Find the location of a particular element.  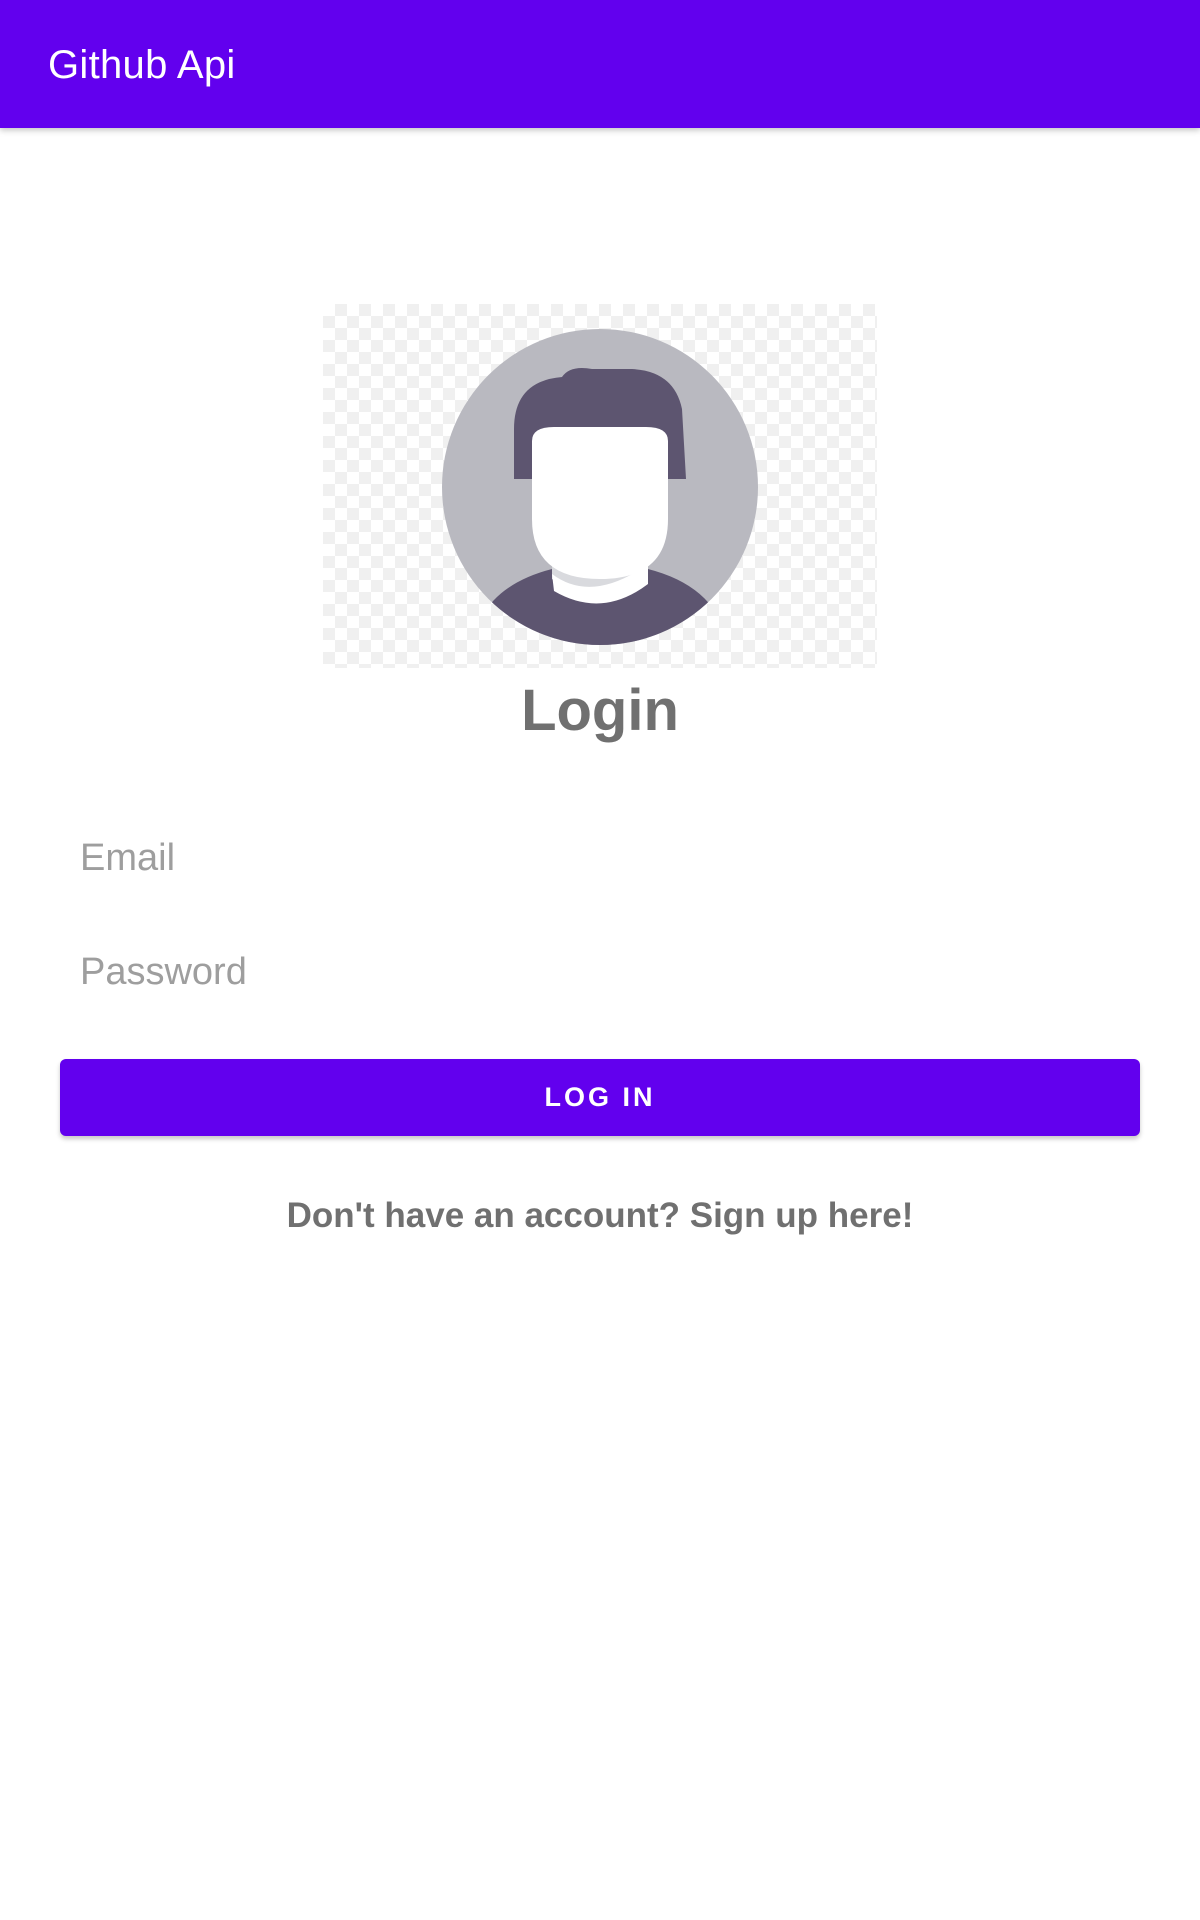

avatar-image is located at coordinates (600, 486).